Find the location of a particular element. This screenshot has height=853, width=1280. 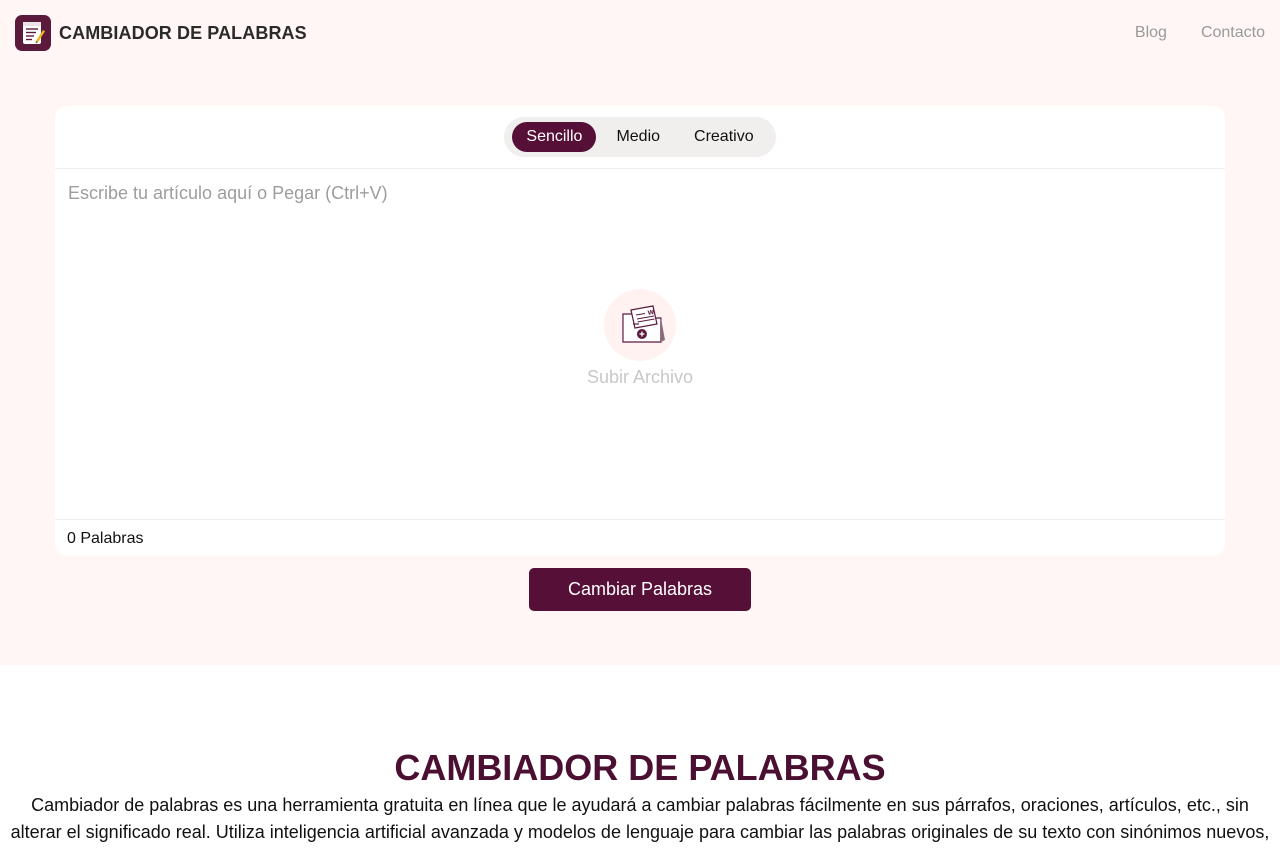

mode-bar: Sencillo Medio Creativo is located at coordinates (640, 137).